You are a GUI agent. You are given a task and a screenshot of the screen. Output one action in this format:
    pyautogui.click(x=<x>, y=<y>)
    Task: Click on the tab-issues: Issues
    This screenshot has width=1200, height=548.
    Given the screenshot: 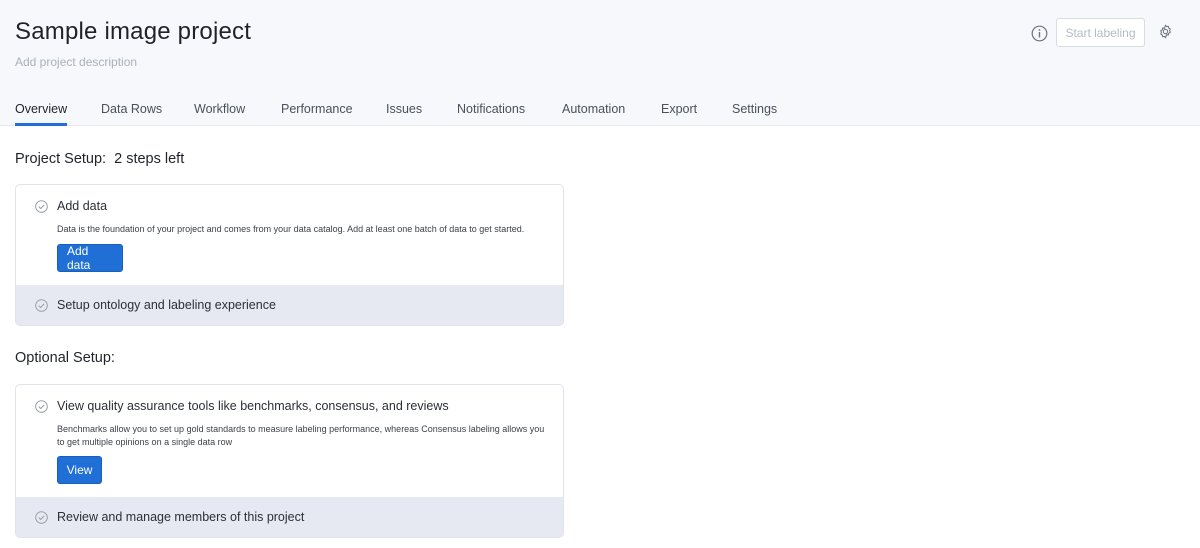 What is the action you would take?
    pyautogui.click(x=404, y=109)
    